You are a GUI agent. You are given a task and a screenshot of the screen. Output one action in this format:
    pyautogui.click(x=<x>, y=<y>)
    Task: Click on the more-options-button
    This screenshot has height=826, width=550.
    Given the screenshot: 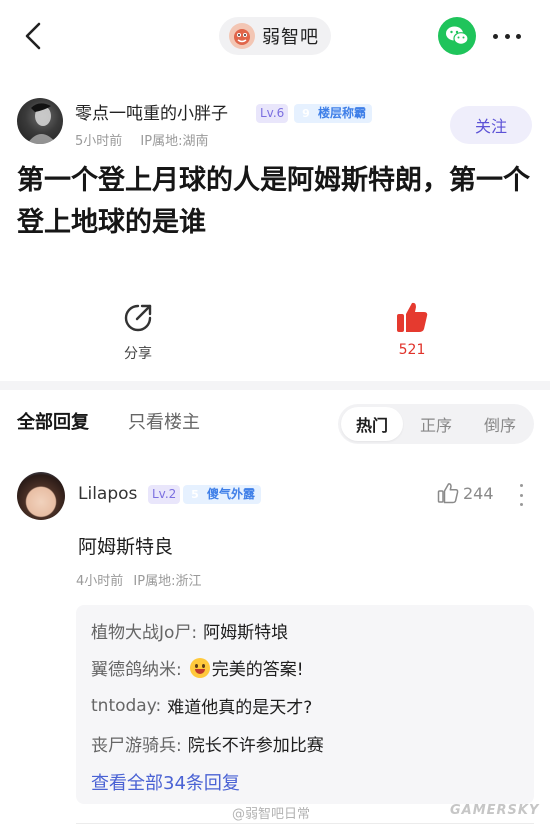 What is the action you would take?
    pyautogui.click(x=507, y=36)
    